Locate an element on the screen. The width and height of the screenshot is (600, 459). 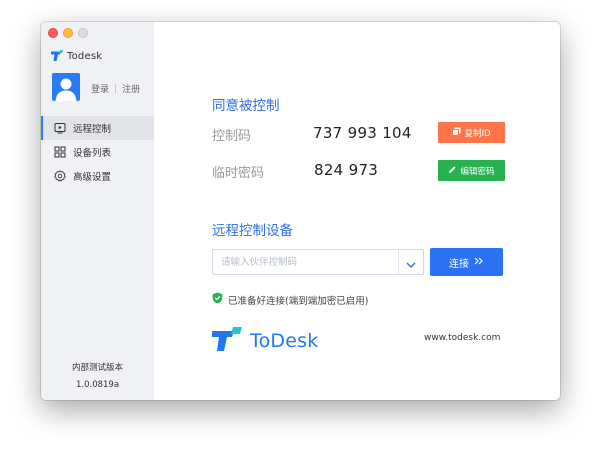
connection-status: 已准备好连接(端到端加密已启用) is located at coordinates (290, 299).